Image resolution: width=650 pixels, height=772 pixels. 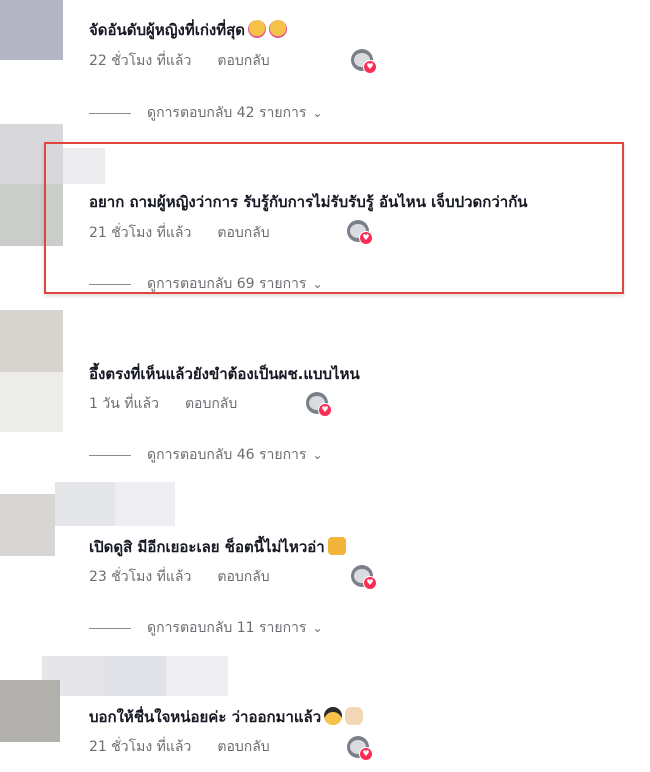 I want to click on comment-time: 1 วัน ที่แล้ว, so click(x=124, y=404).